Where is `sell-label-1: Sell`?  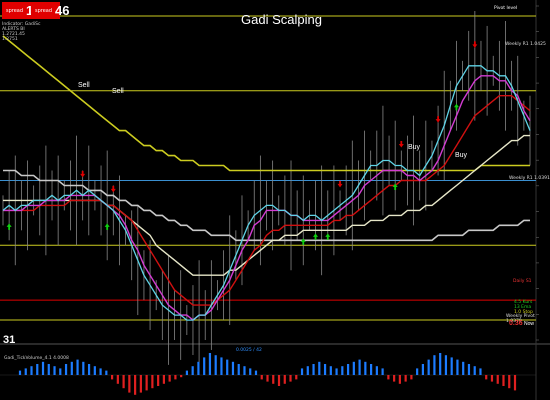
sell-label-1: Sell is located at coordinates (84, 85).